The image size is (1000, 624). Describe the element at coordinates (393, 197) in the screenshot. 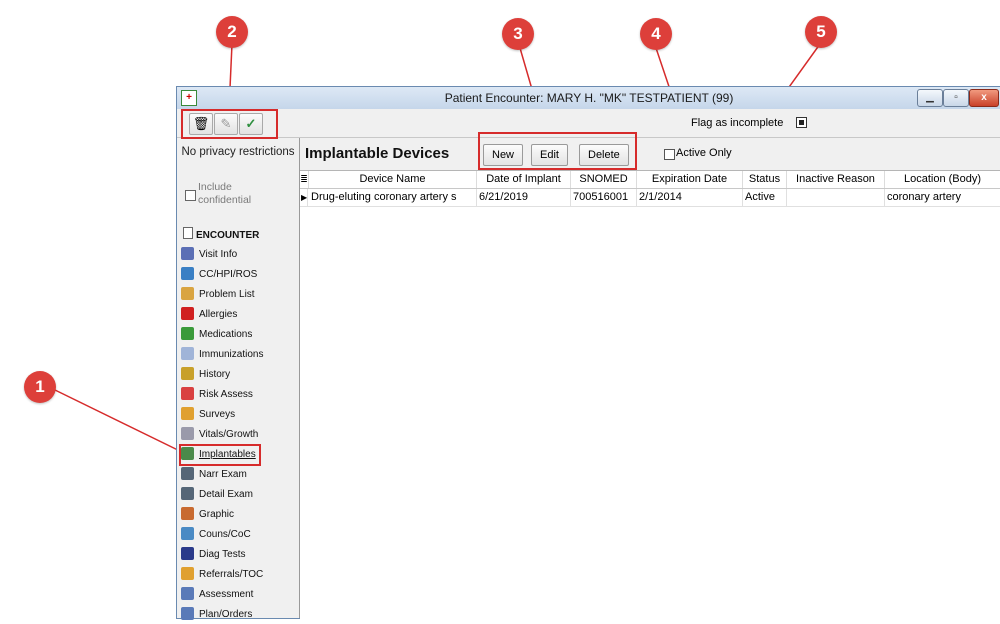

I see `device-name-cell: Drug-eluting coronary artery s` at that location.